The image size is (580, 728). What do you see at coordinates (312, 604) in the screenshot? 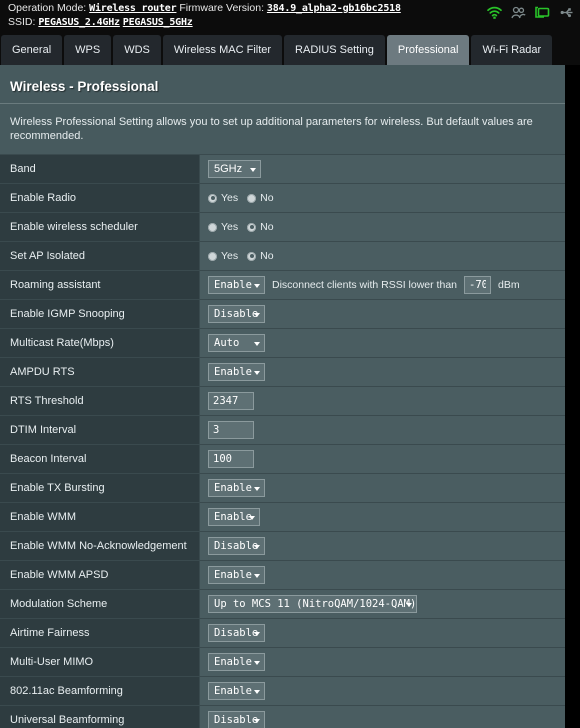
I see `select-control: Up to MCS 11 (NitroQAM/1024-QAM)` at bounding box center [312, 604].